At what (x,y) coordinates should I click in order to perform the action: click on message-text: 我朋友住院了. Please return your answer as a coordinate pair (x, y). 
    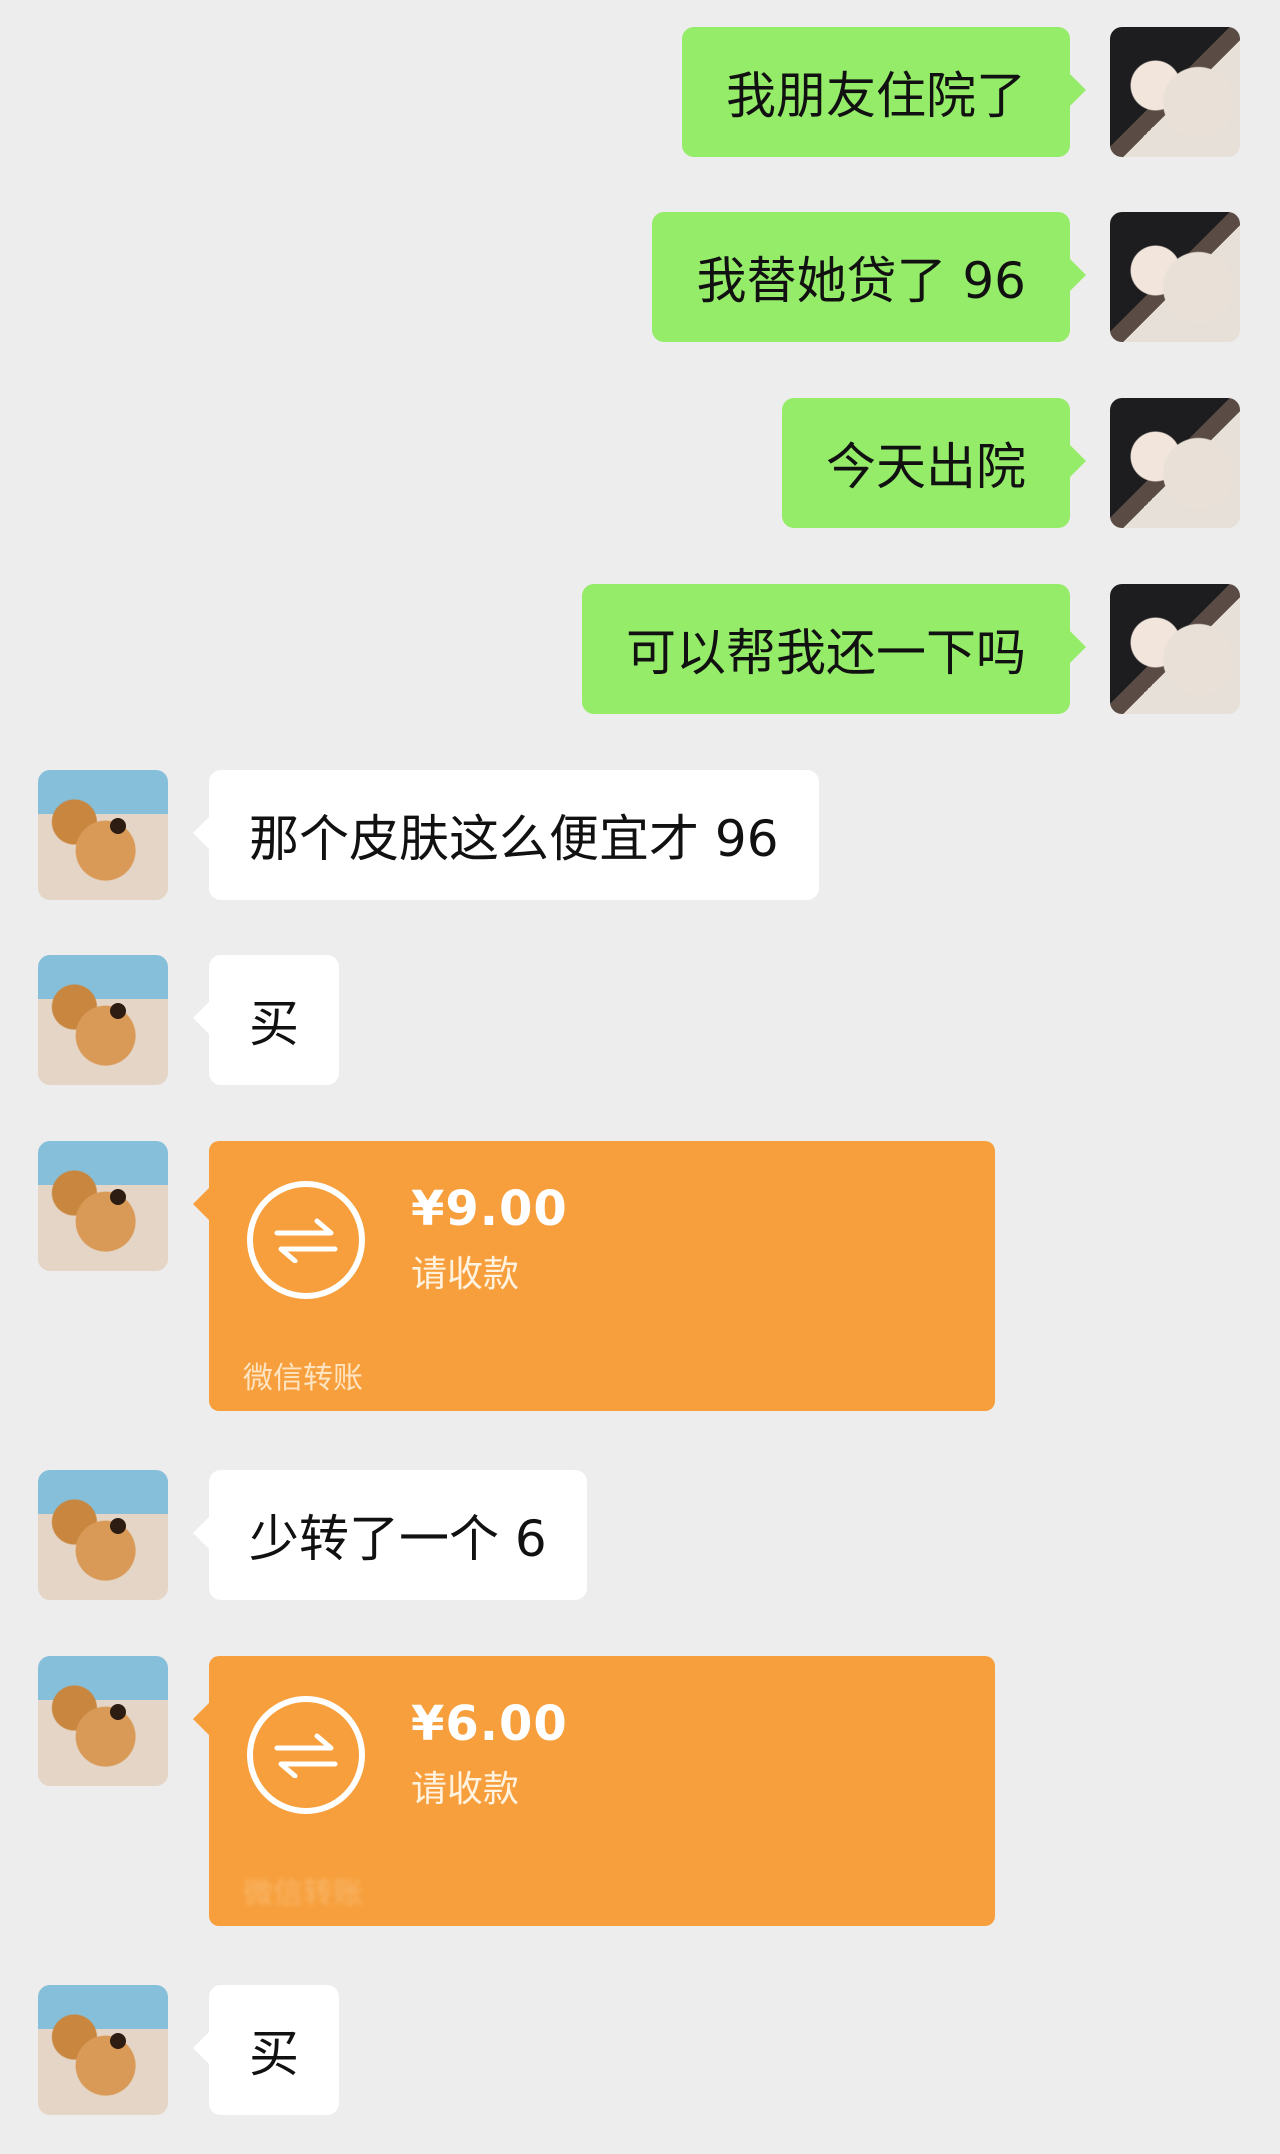
    Looking at the image, I should click on (876, 96).